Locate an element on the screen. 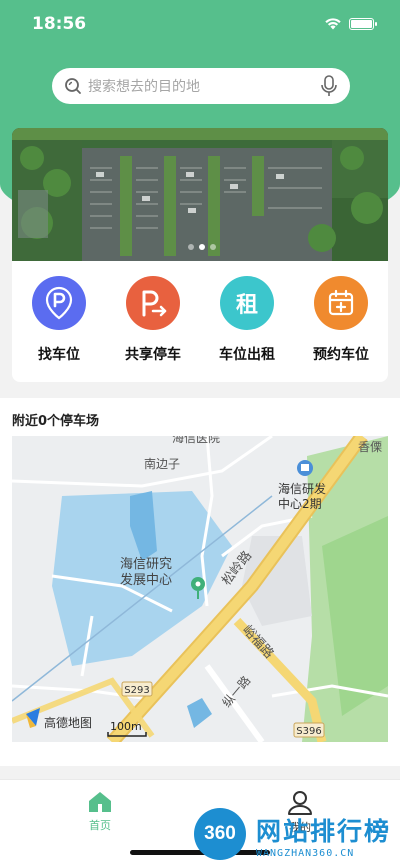 This screenshot has width=400, height=866. menu-label-find-parking: 找车位 is located at coordinates (59, 355).